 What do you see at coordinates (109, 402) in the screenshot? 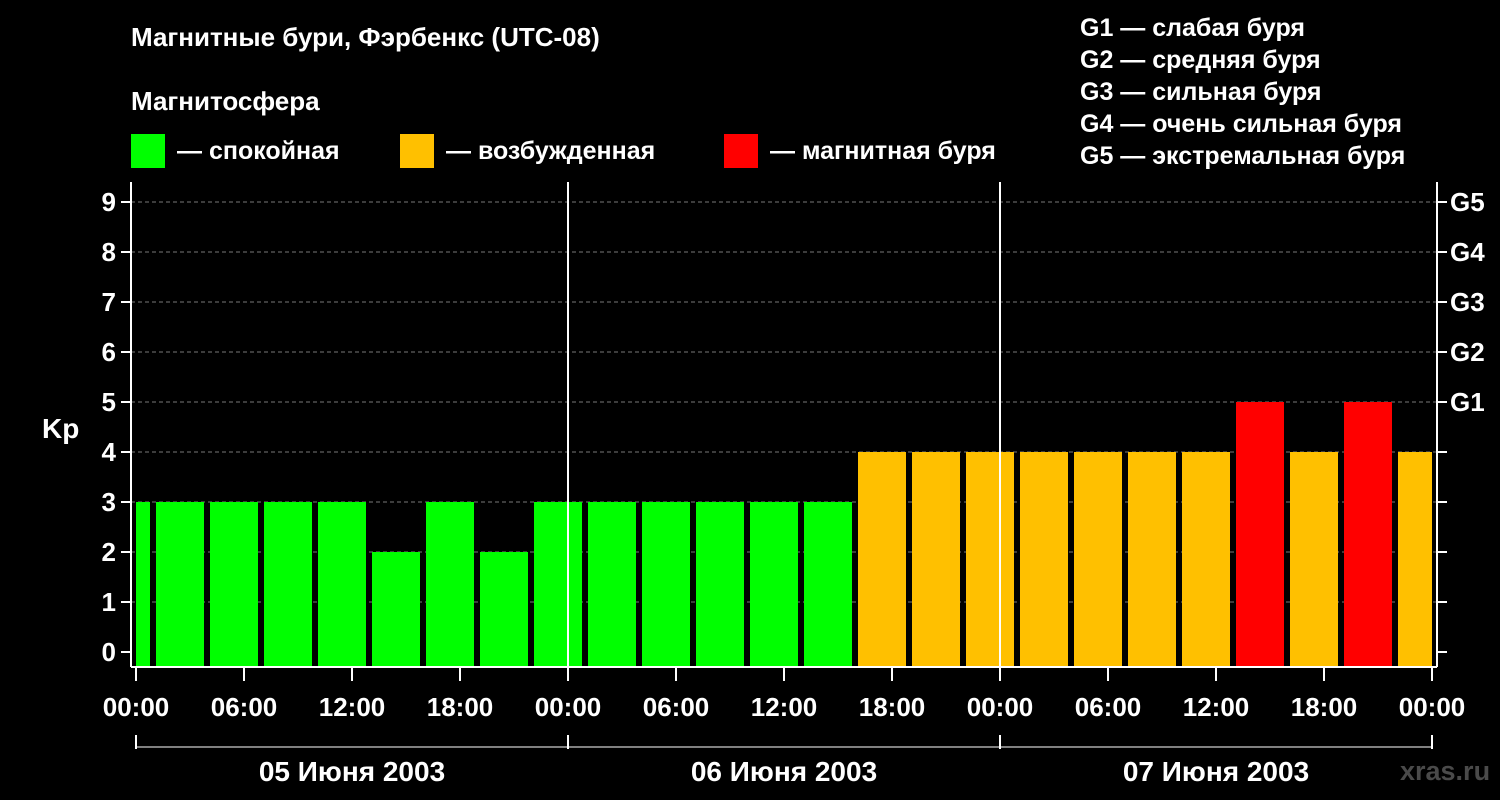
I see `y-tick-label: 5` at bounding box center [109, 402].